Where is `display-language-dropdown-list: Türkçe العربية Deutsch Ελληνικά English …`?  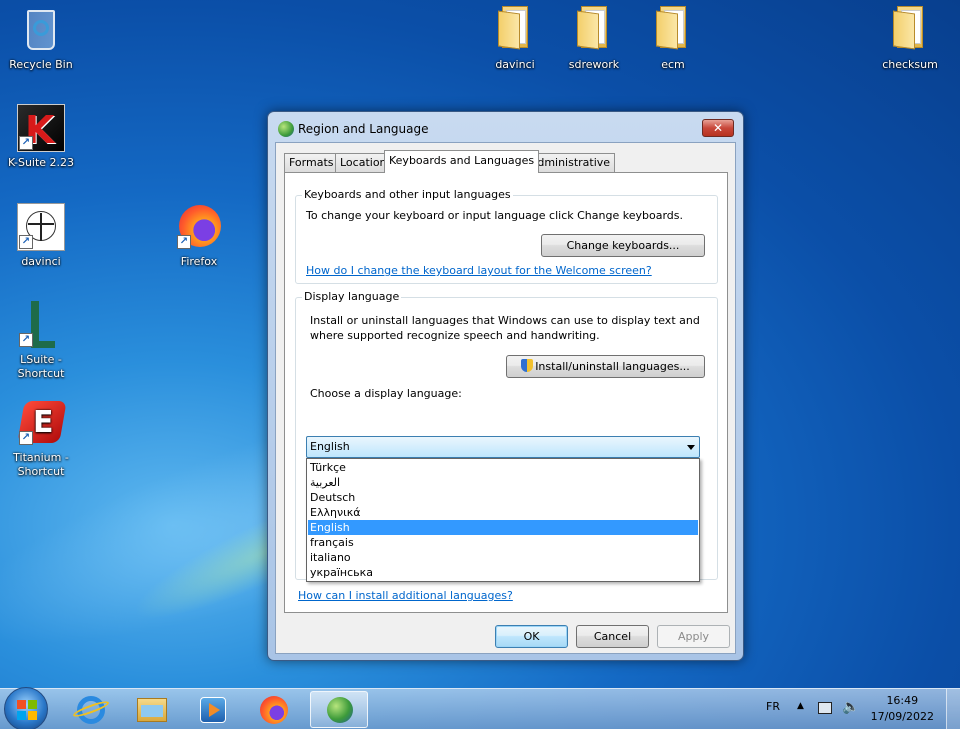
display-language-dropdown-list: Türkçe العربية Deutsch Ελληνικά English … is located at coordinates (503, 520).